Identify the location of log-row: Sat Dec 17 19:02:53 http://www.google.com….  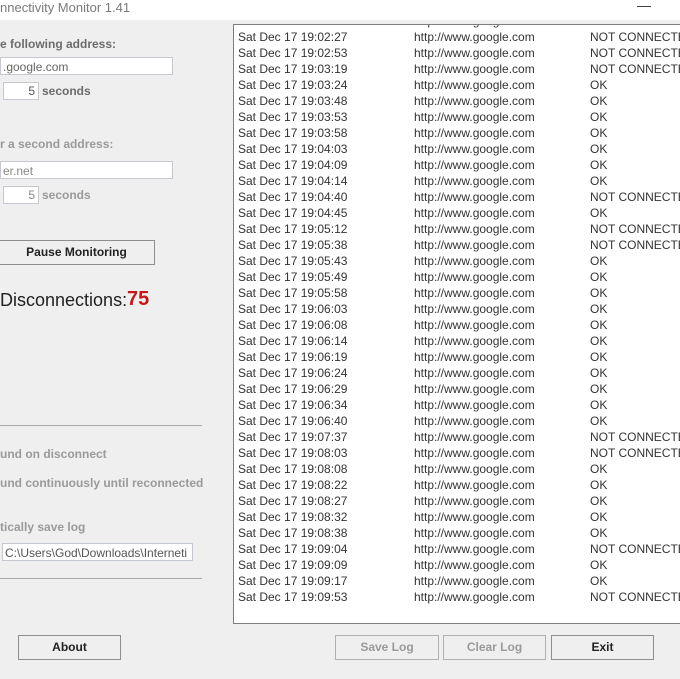
(457, 53).